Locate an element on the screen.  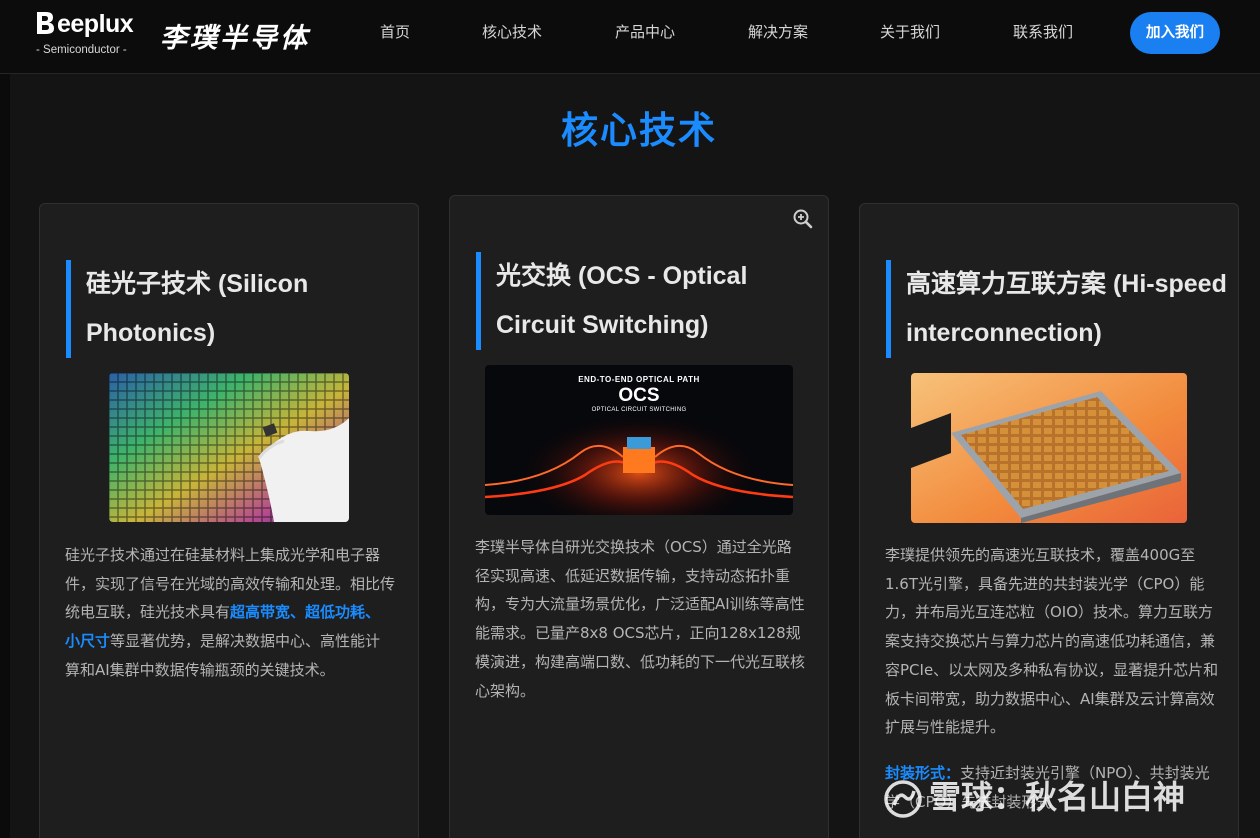
silicon-wafer-image is located at coordinates (229, 447).